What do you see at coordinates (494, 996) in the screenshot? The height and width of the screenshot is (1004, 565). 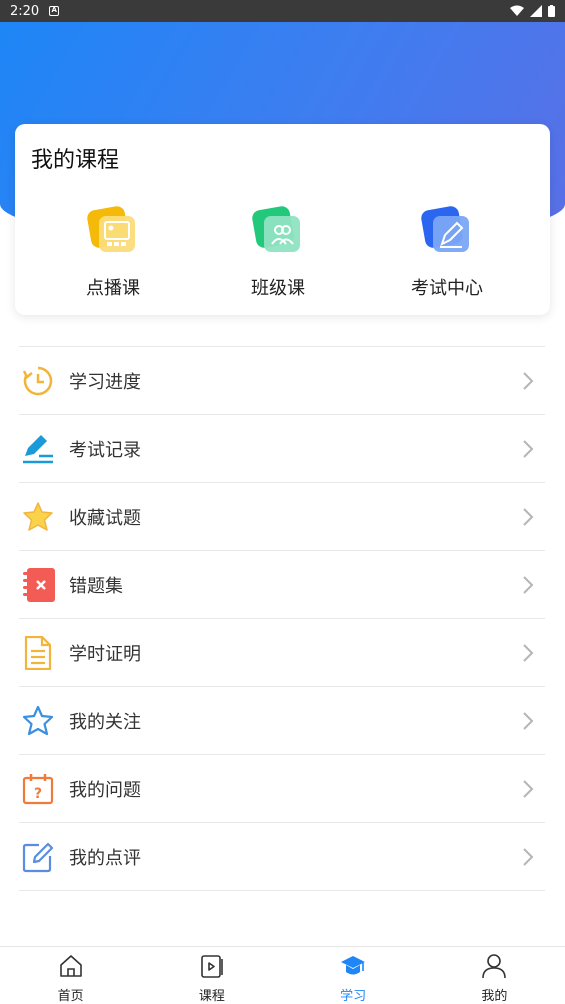 I see `tab-label: 我的` at bounding box center [494, 996].